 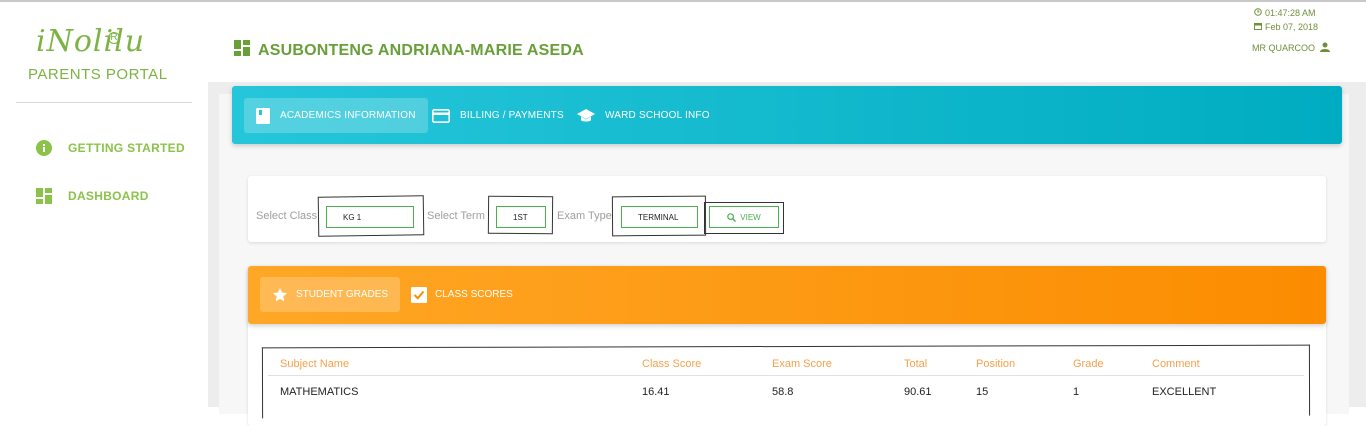 I want to click on grade-tabs: STUDENT GRADES CLASS SCORES, so click(x=787, y=295).